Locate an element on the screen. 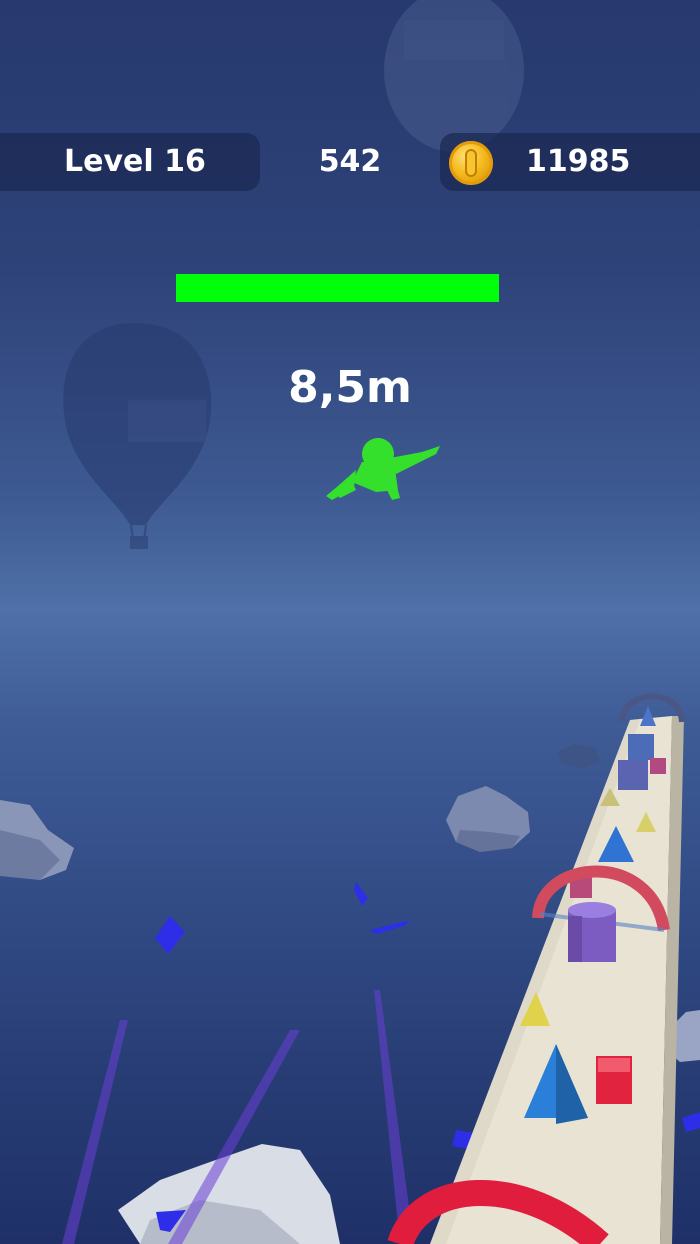  gold-coin-icon is located at coordinates (471, 163).